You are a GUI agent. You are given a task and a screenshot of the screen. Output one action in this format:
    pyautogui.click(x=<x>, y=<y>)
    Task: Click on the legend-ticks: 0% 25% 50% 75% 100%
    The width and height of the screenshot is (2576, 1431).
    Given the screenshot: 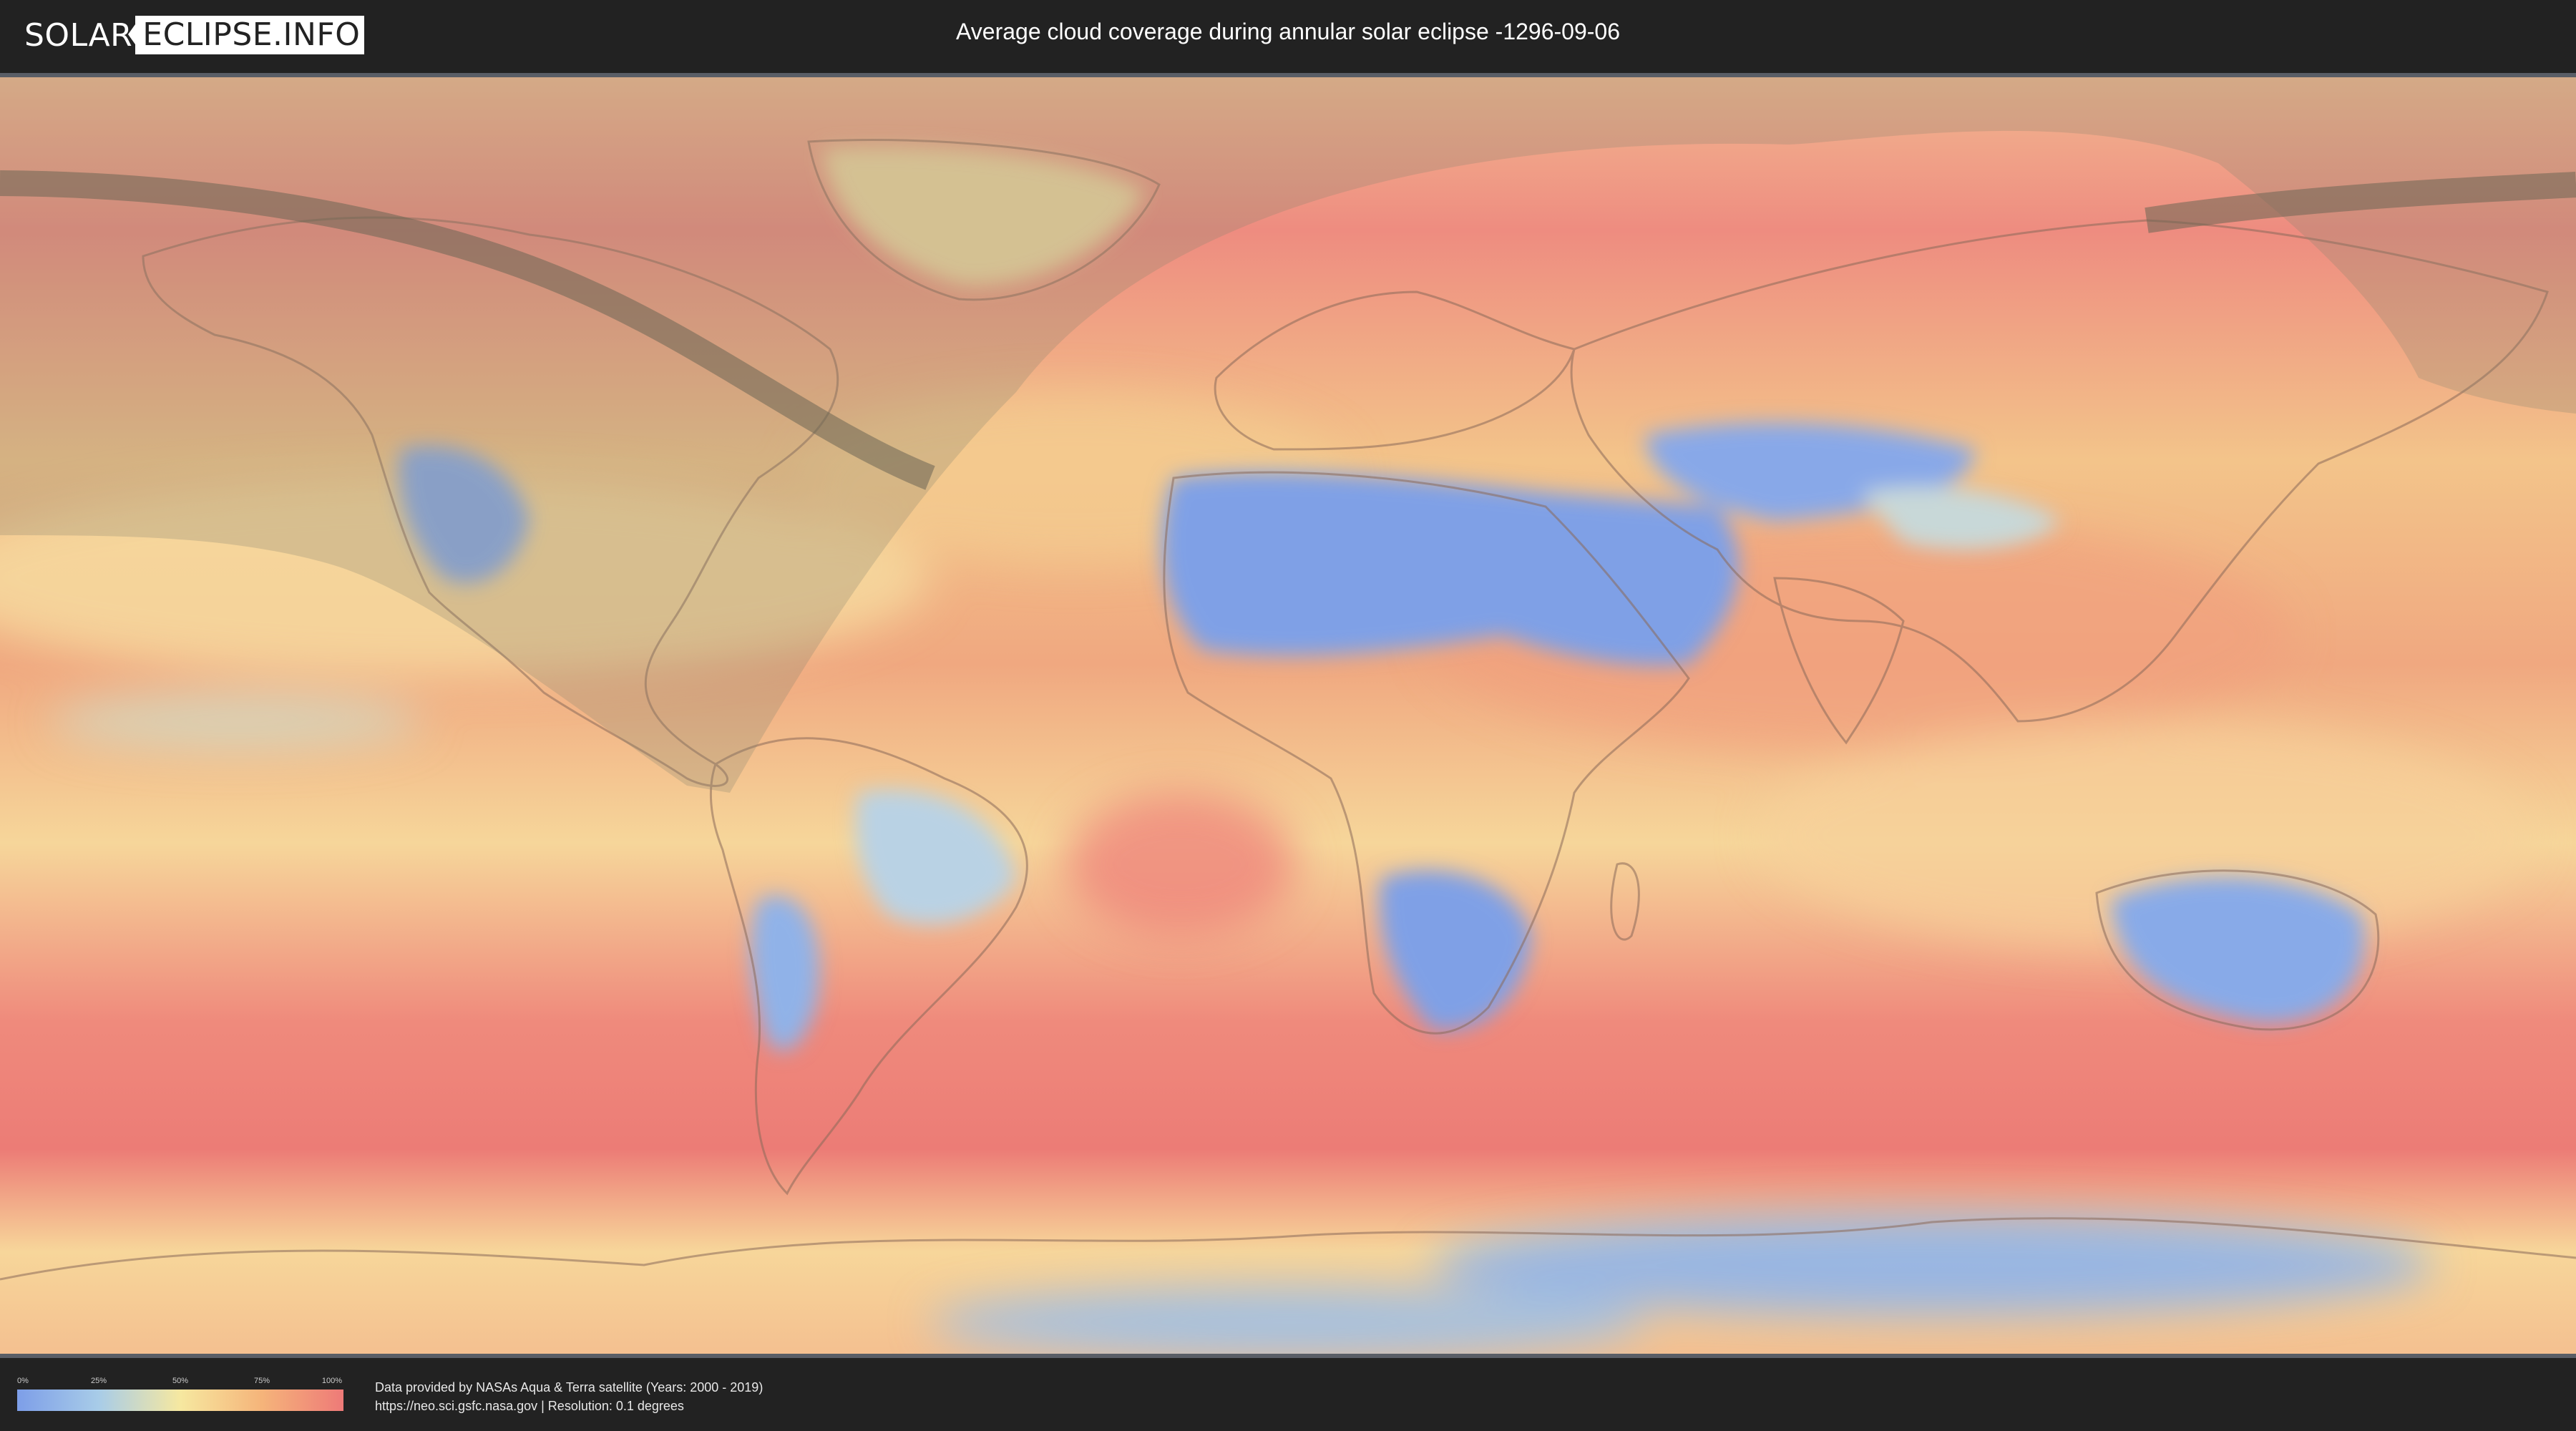 What is the action you would take?
    pyautogui.click(x=180, y=1383)
    